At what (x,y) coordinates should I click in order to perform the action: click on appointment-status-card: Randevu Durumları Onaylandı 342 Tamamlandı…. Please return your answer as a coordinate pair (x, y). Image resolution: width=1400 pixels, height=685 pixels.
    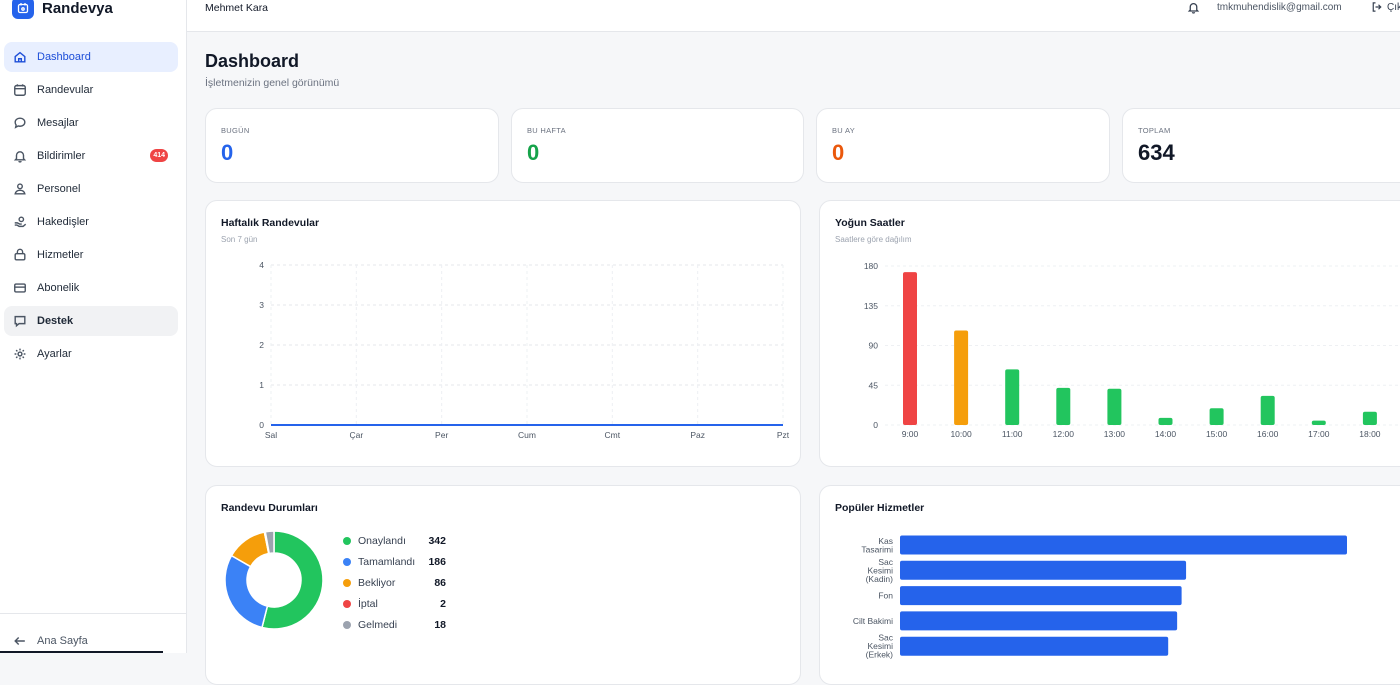
    Looking at the image, I should click on (503, 585).